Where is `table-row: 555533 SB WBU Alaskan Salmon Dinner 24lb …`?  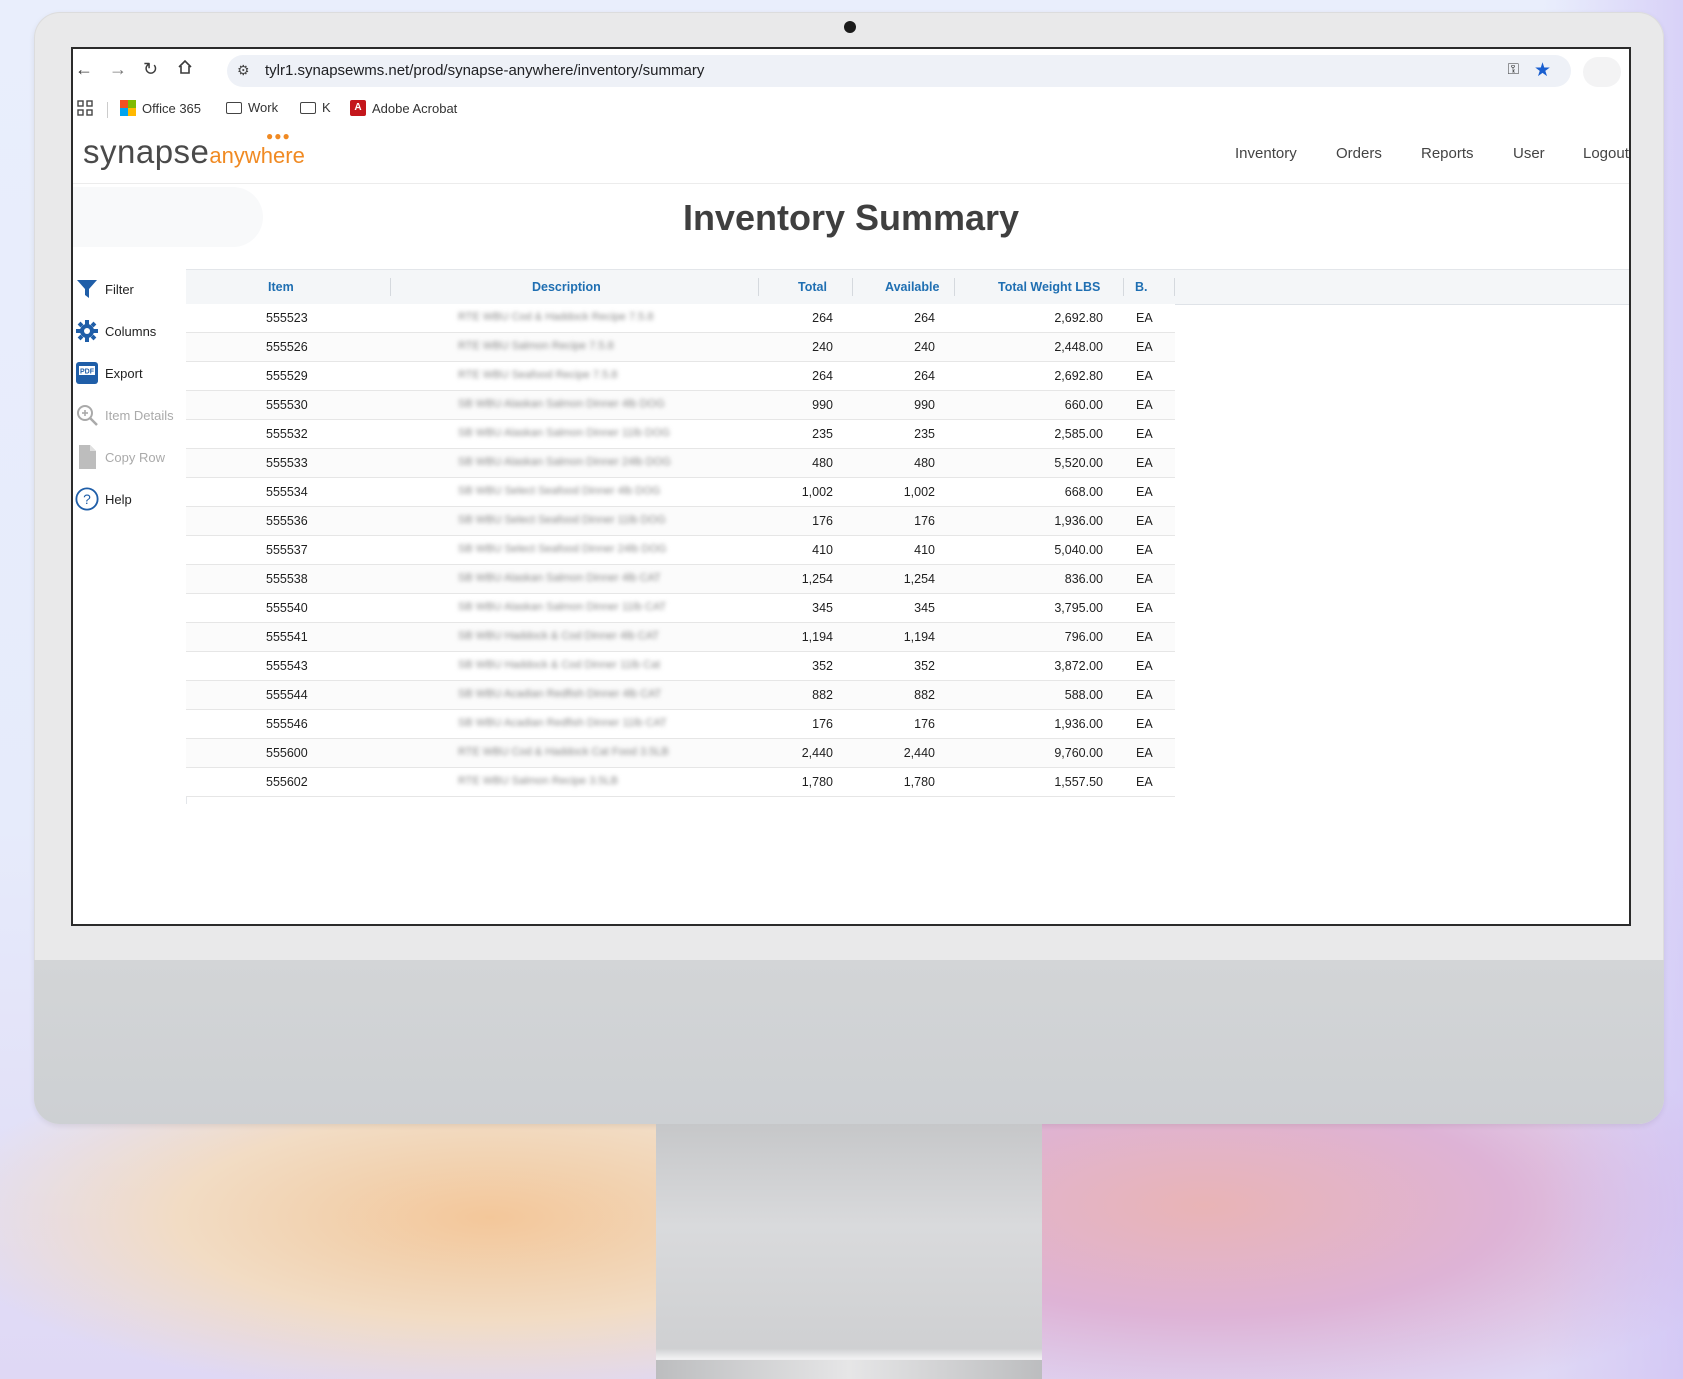 table-row: 555533 SB WBU Alaskan Salmon Dinner 24lb … is located at coordinates (680, 463).